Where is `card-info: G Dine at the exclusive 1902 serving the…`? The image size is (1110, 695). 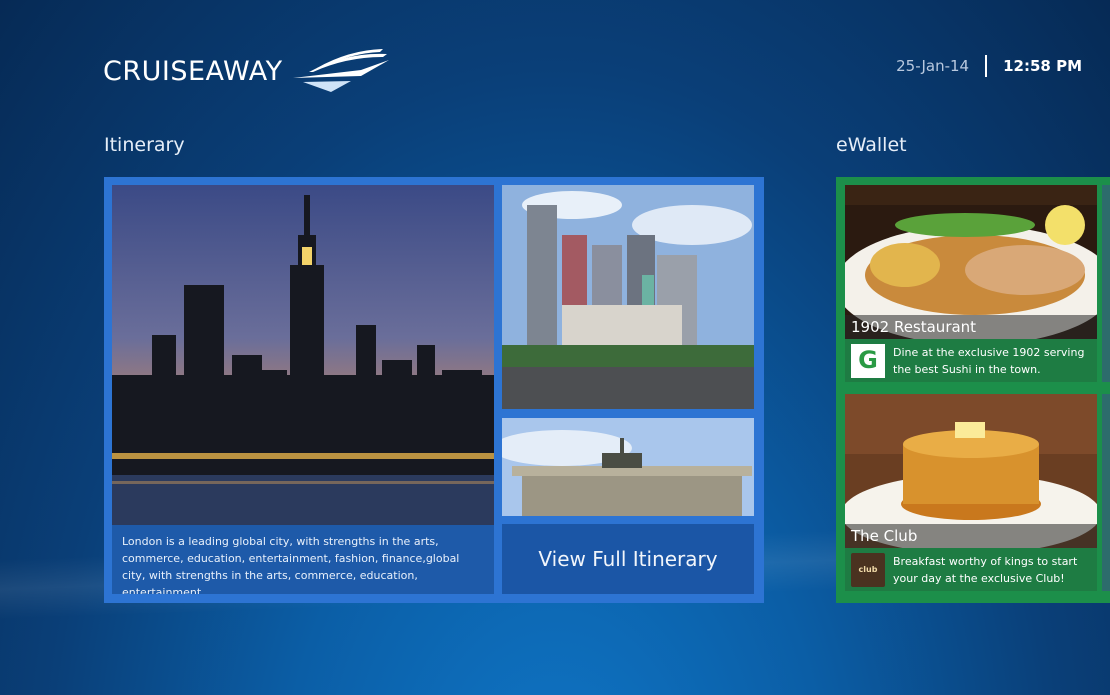
card-info: G Dine at the exclusive 1902 serving the… is located at coordinates (971, 360).